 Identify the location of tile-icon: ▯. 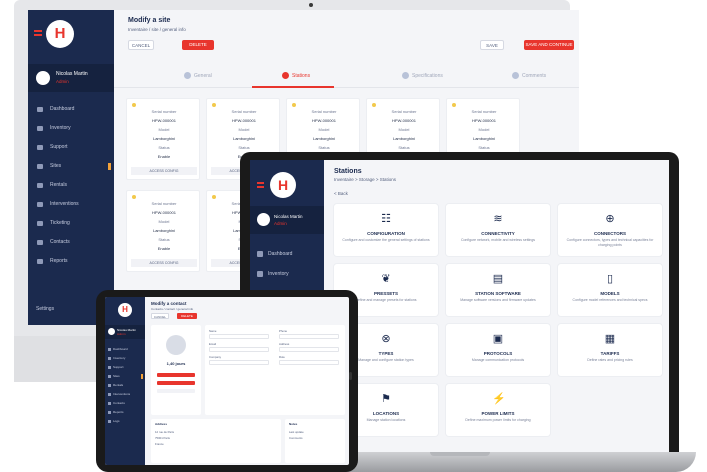
(610, 279).